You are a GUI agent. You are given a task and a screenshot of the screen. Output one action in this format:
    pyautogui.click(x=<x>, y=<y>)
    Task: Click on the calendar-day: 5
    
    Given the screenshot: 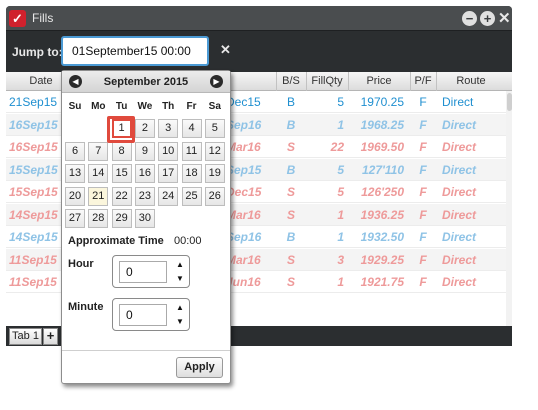 What is the action you would take?
    pyautogui.click(x=214, y=128)
    